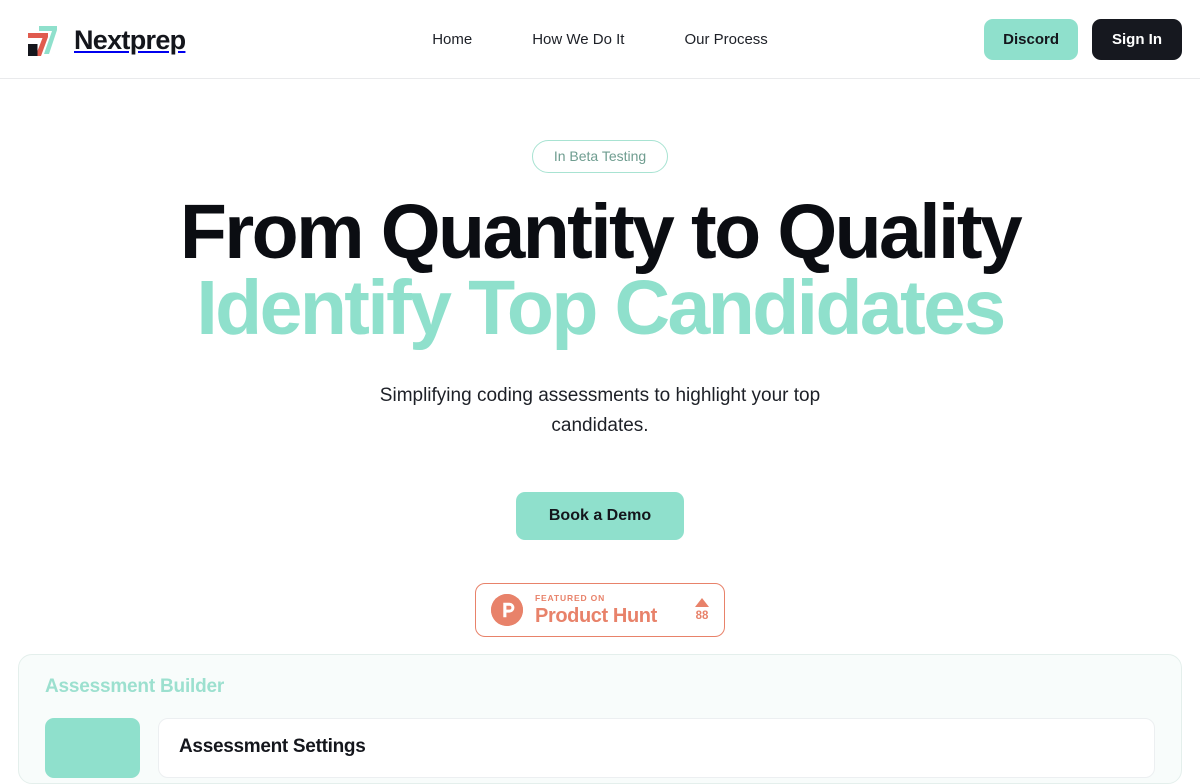 The width and height of the screenshot is (1200, 784). I want to click on product-hunt-text: FEATURED ON Product Hunt, so click(613, 610).